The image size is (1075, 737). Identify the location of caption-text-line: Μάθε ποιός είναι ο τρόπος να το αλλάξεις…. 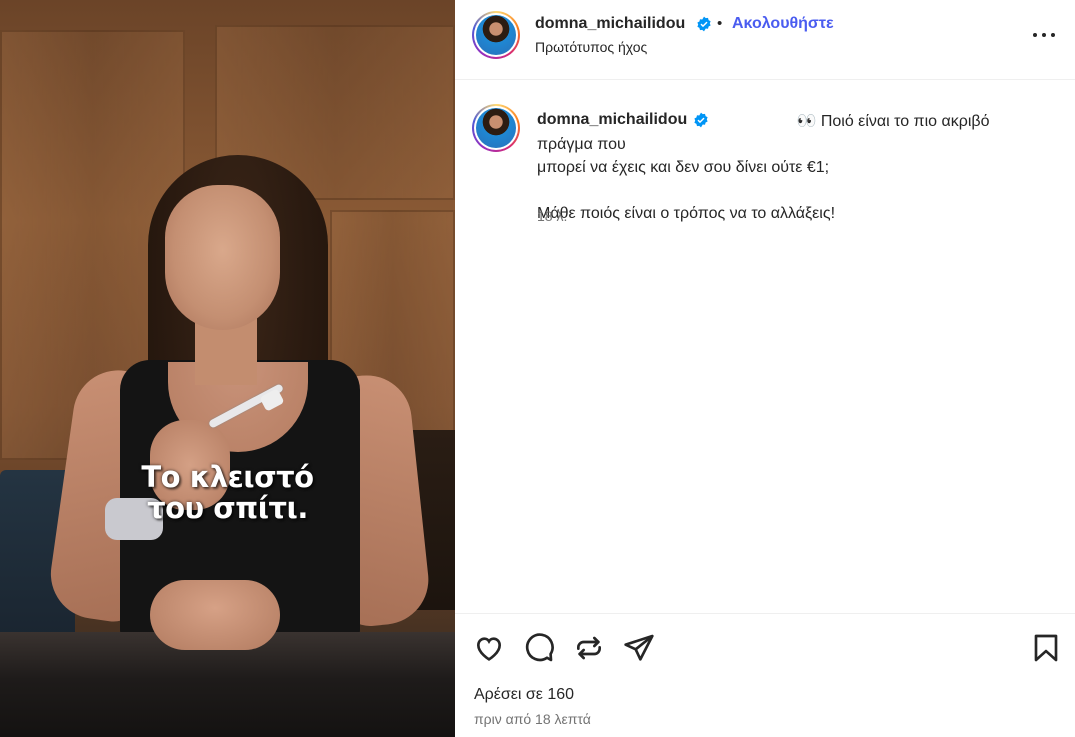
(686, 213).